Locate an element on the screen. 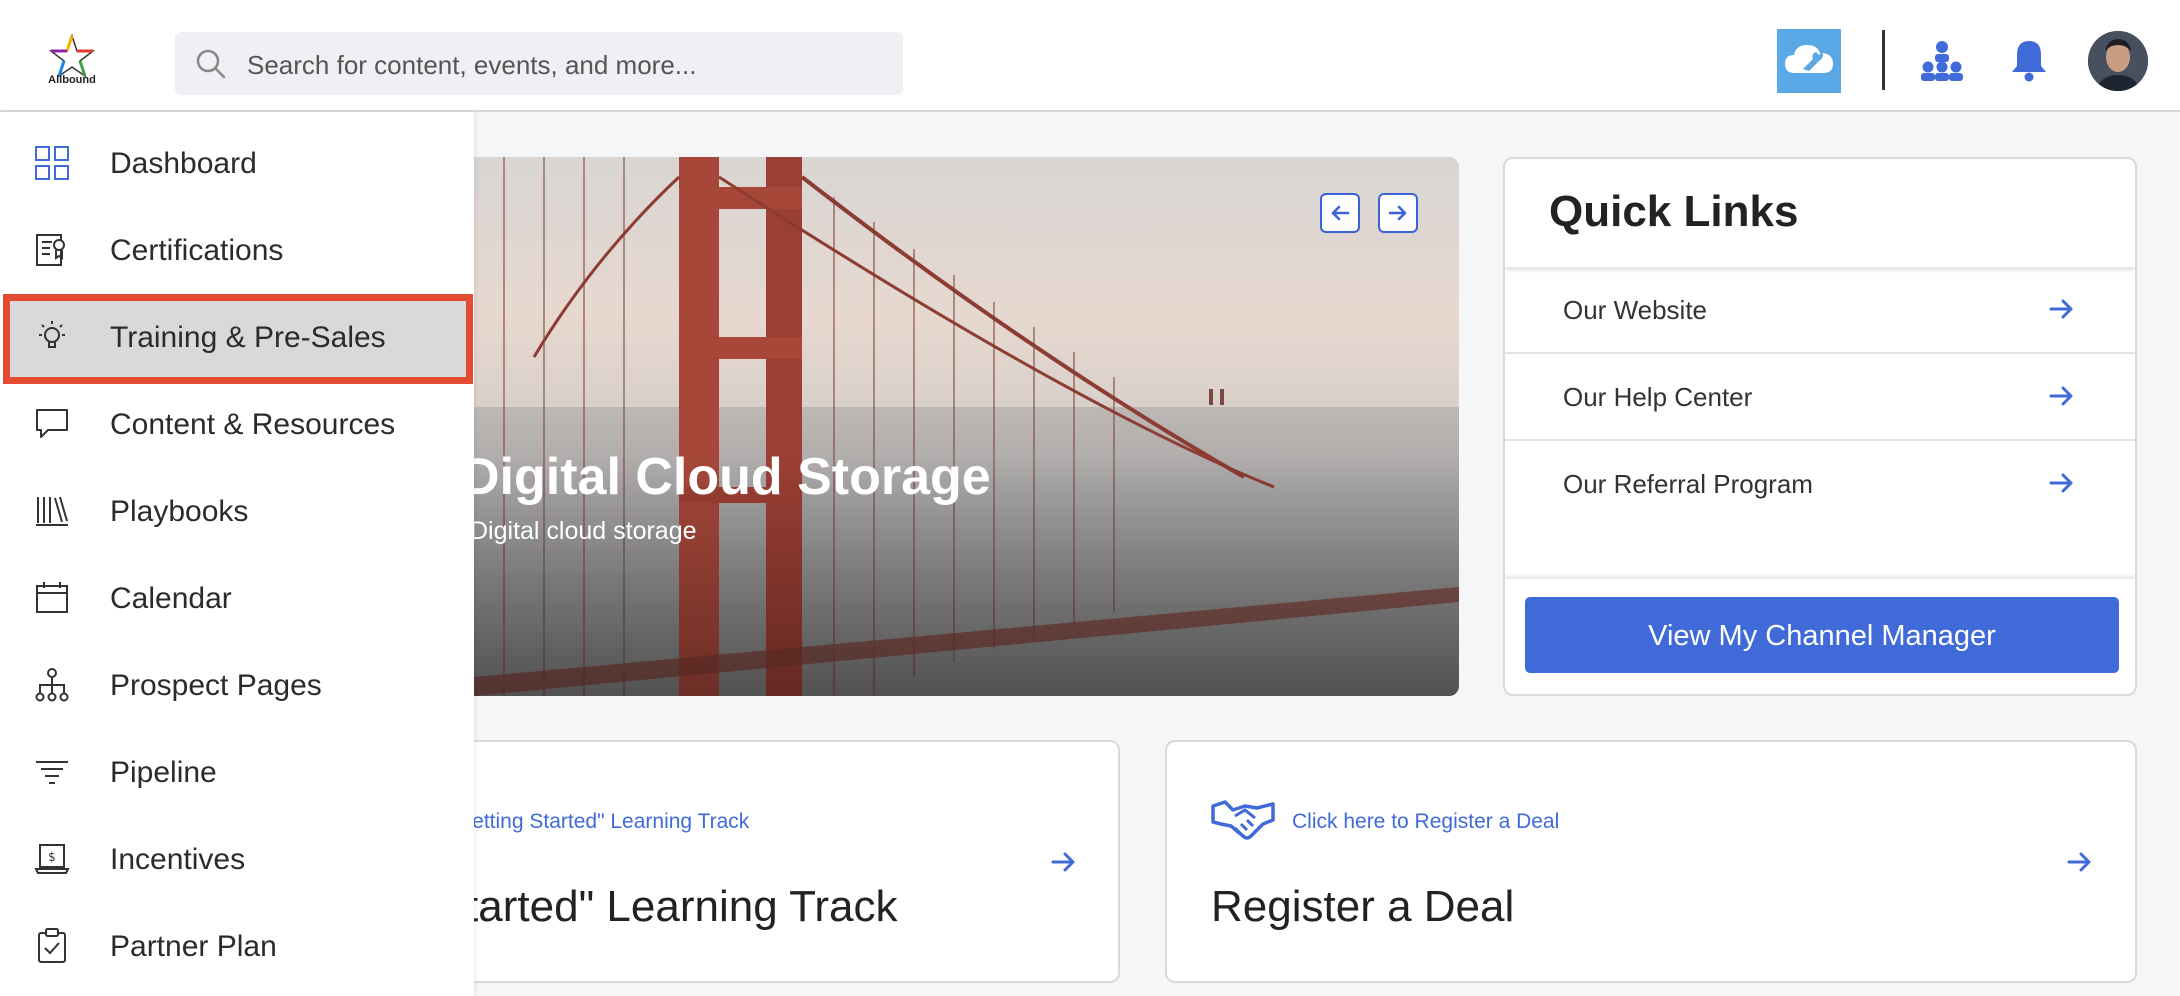 This screenshot has height=996, width=2180. dashboard-grid-icon is located at coordinates (52, 163).